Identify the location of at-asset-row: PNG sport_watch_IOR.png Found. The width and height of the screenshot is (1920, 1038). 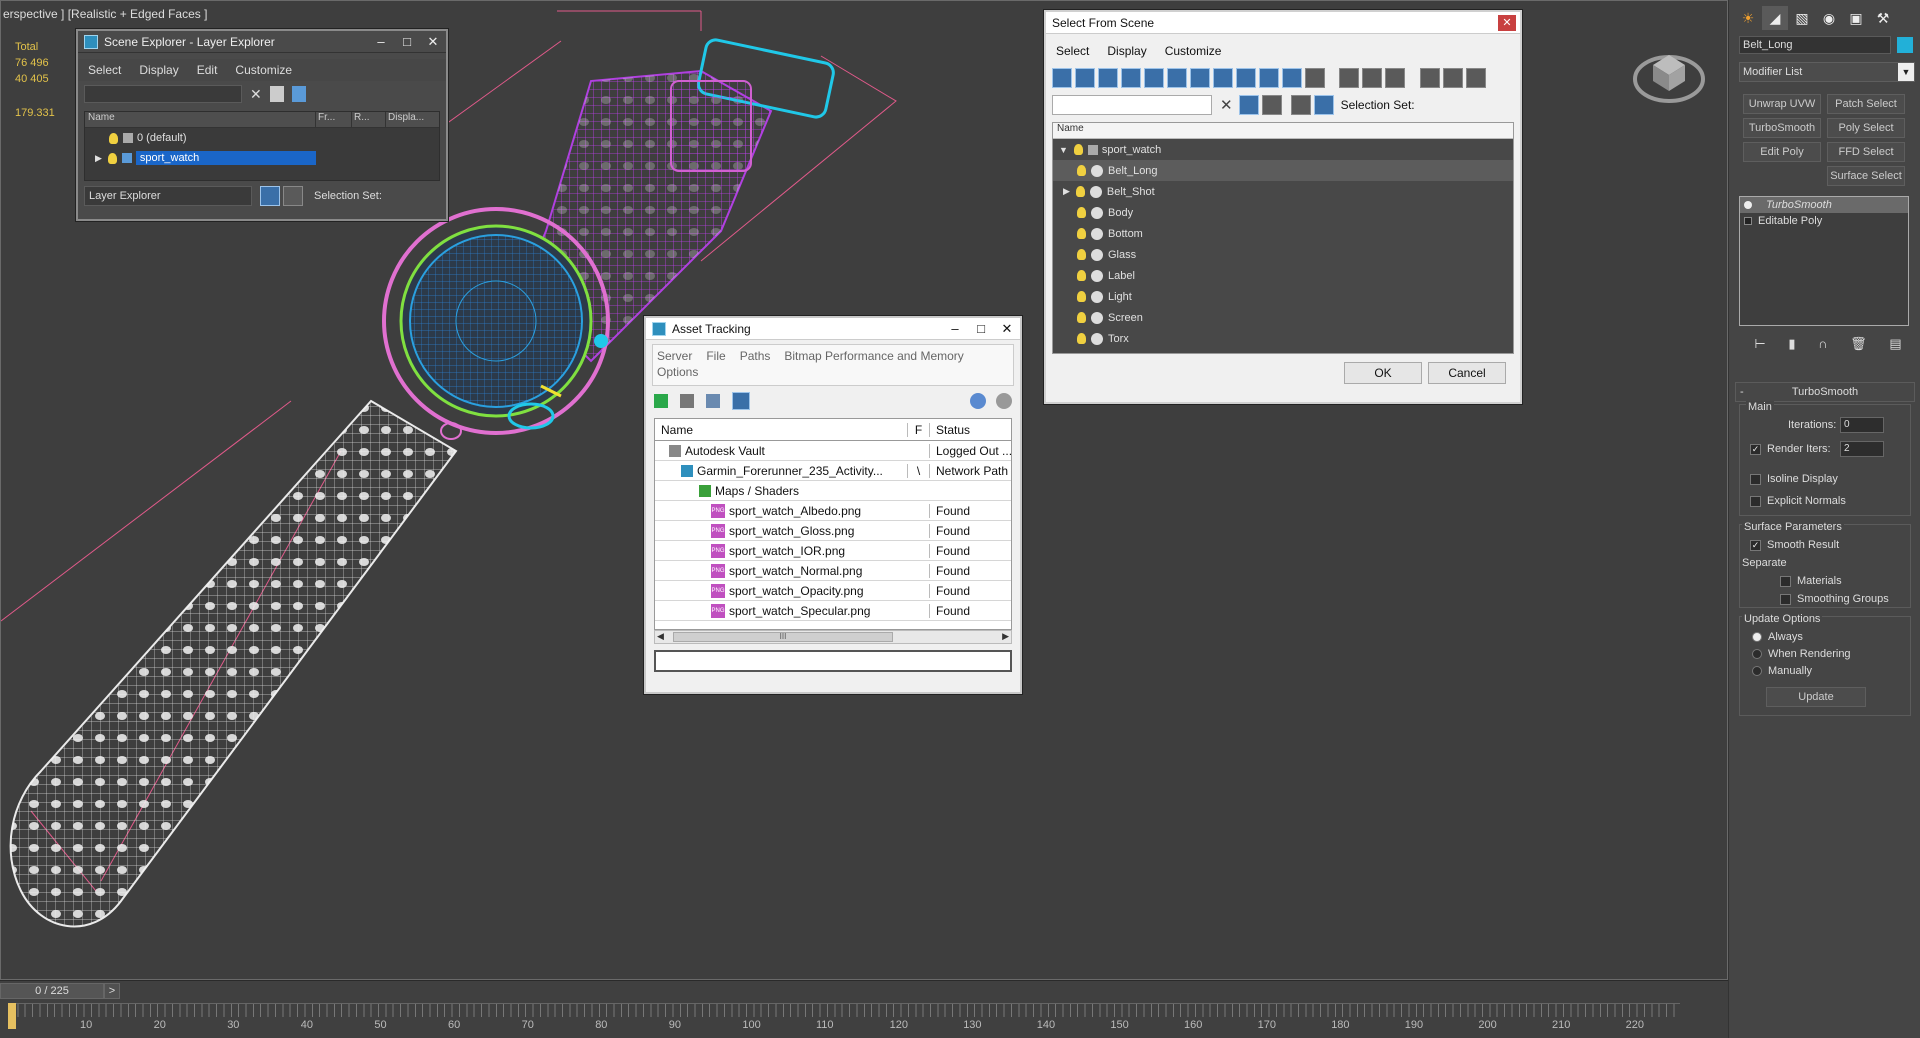
(833, 551).